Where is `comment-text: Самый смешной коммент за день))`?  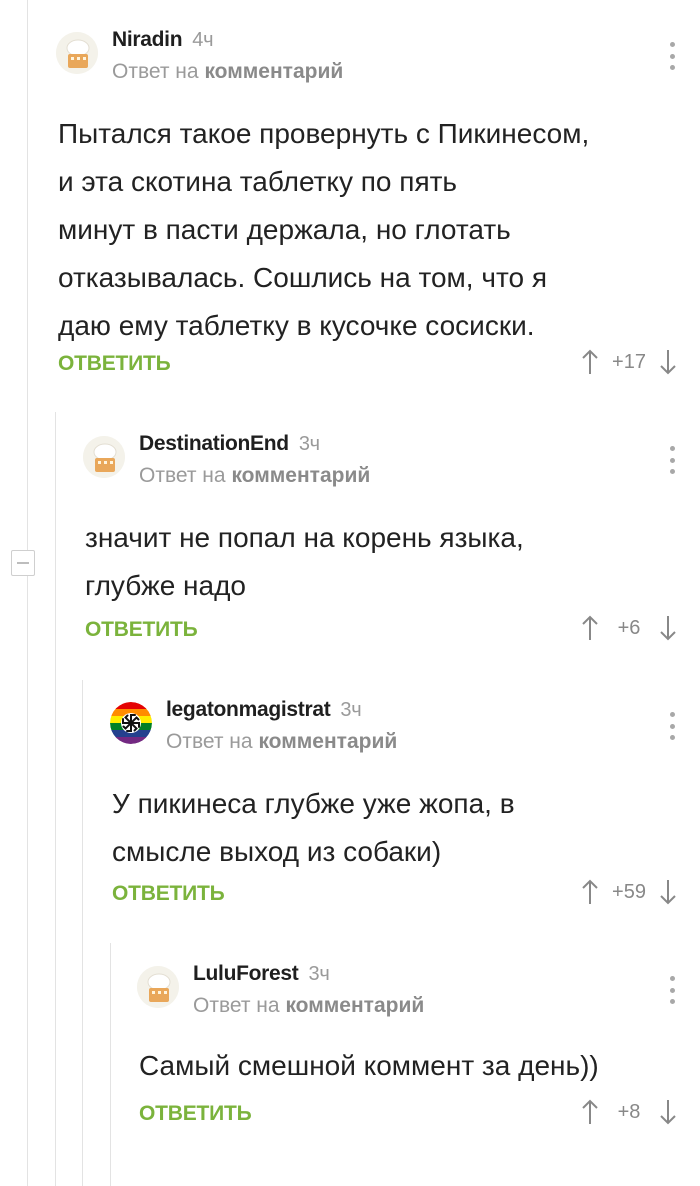
comment-text: Самый смешной коммент за день)) is located at coordinates (369, 1065).